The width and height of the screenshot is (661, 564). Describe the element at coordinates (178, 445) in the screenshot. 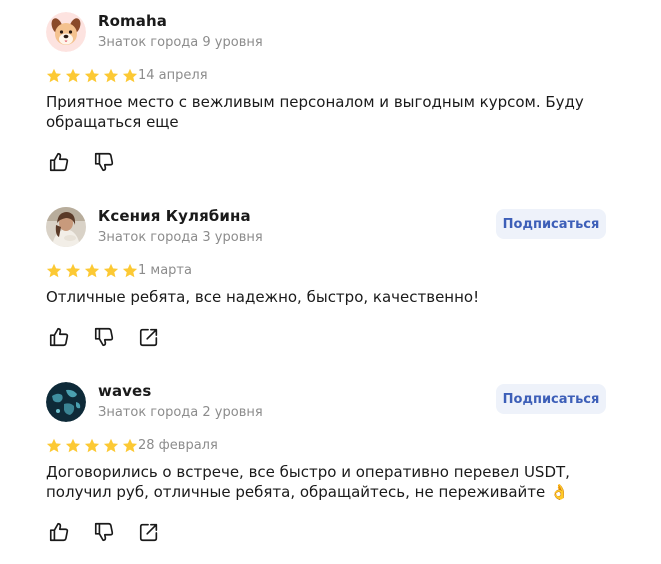

I see `review-date: 28 февраля` at that location.